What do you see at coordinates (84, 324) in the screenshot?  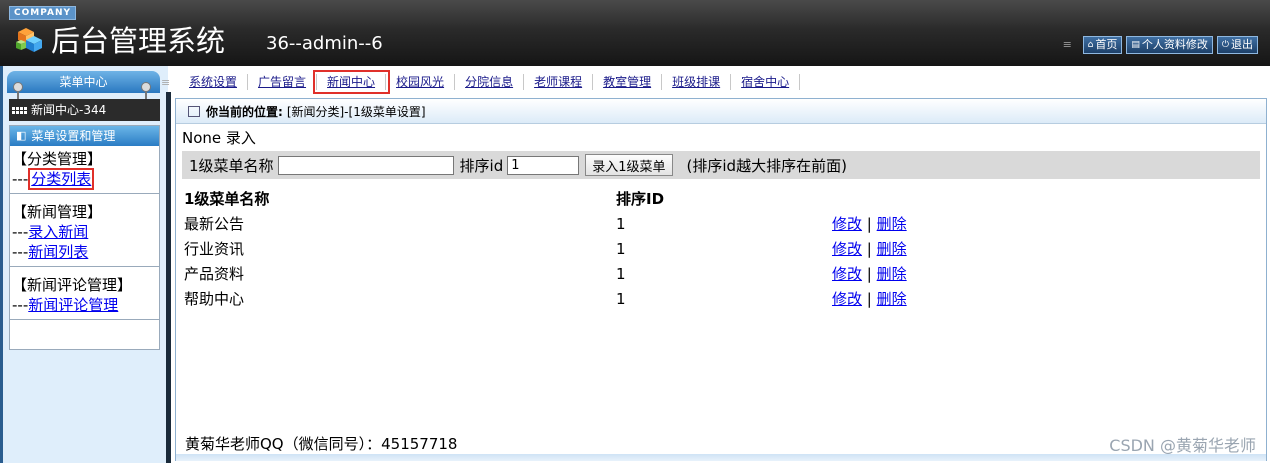 I see `menu-box-tail` at bounding box center [84, 324].